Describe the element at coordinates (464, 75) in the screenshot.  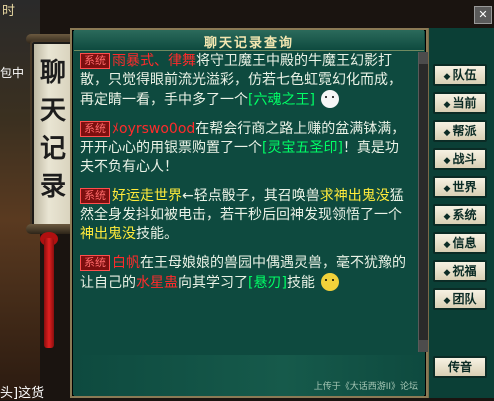
I see `channel-label: 队伍` at that location.